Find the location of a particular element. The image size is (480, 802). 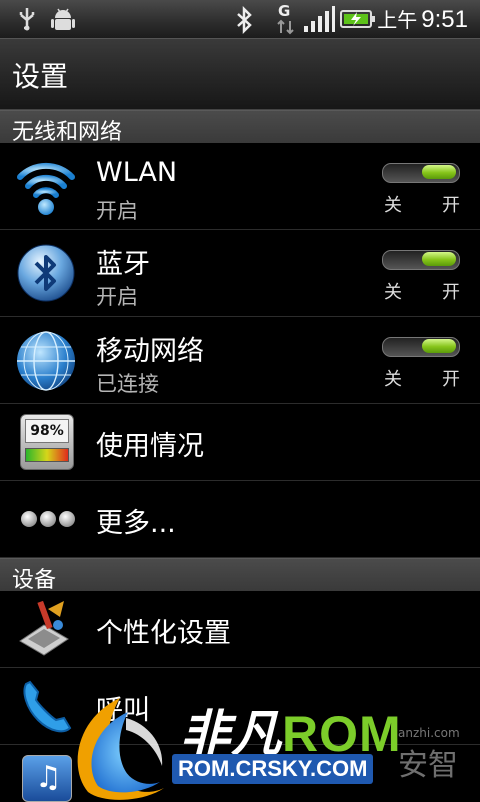

section-header-device: 设备 is located at coordinates (240, 575).